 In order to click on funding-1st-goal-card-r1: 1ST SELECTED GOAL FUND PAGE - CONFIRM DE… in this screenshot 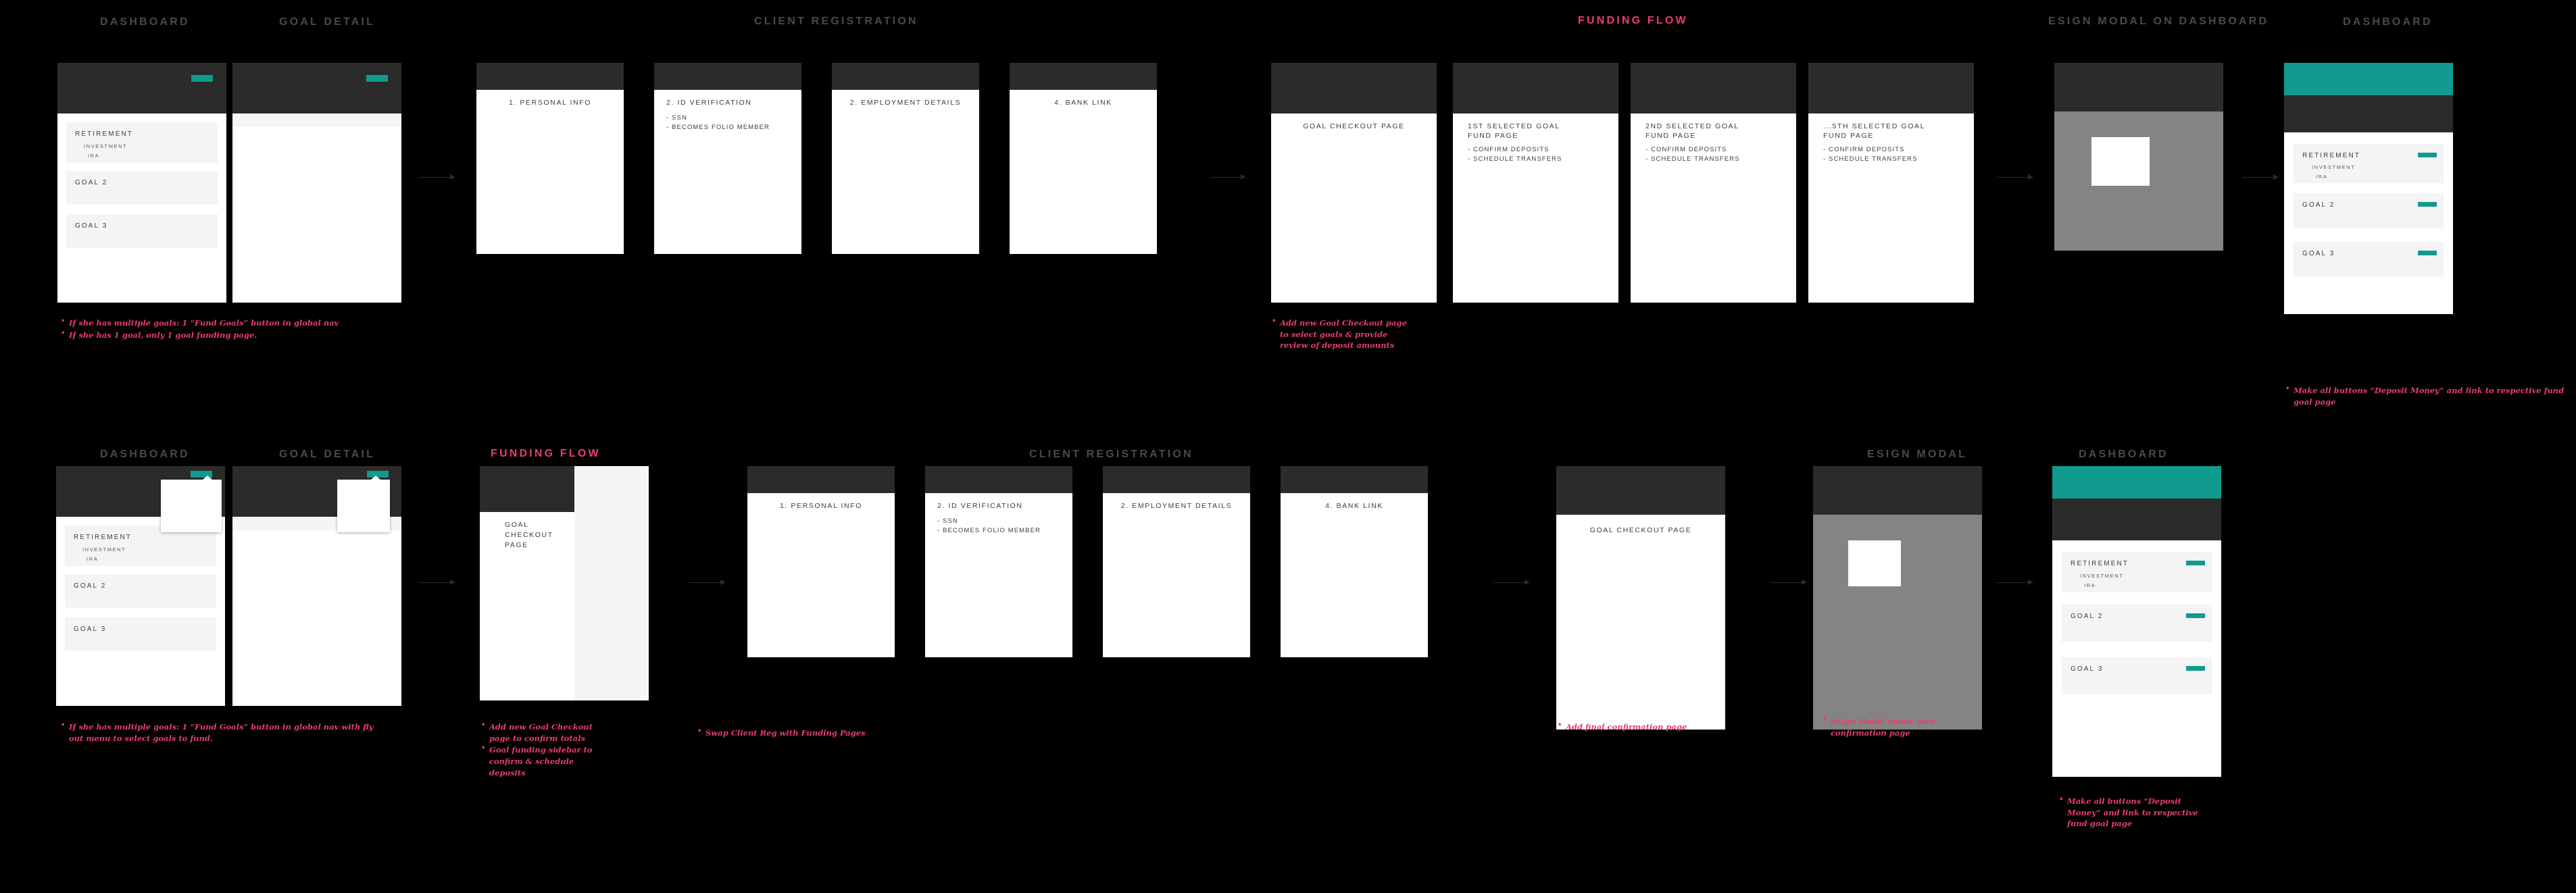, I will do `click(1535, 183)`.